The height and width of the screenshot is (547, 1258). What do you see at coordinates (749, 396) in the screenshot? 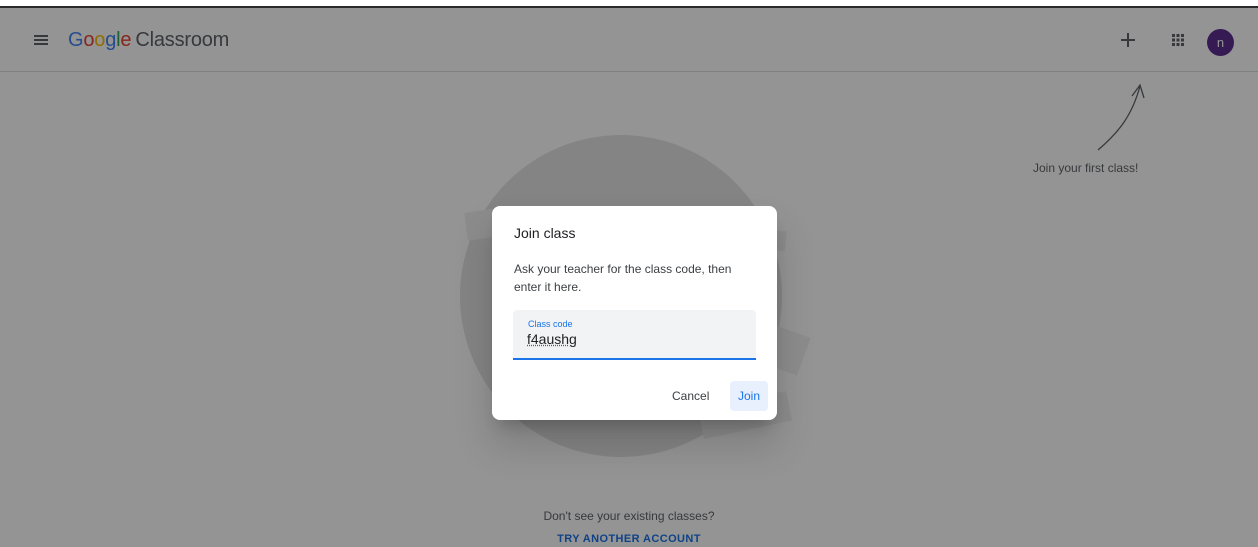
I see `join-button: Join` at bounding box center [749, 396].